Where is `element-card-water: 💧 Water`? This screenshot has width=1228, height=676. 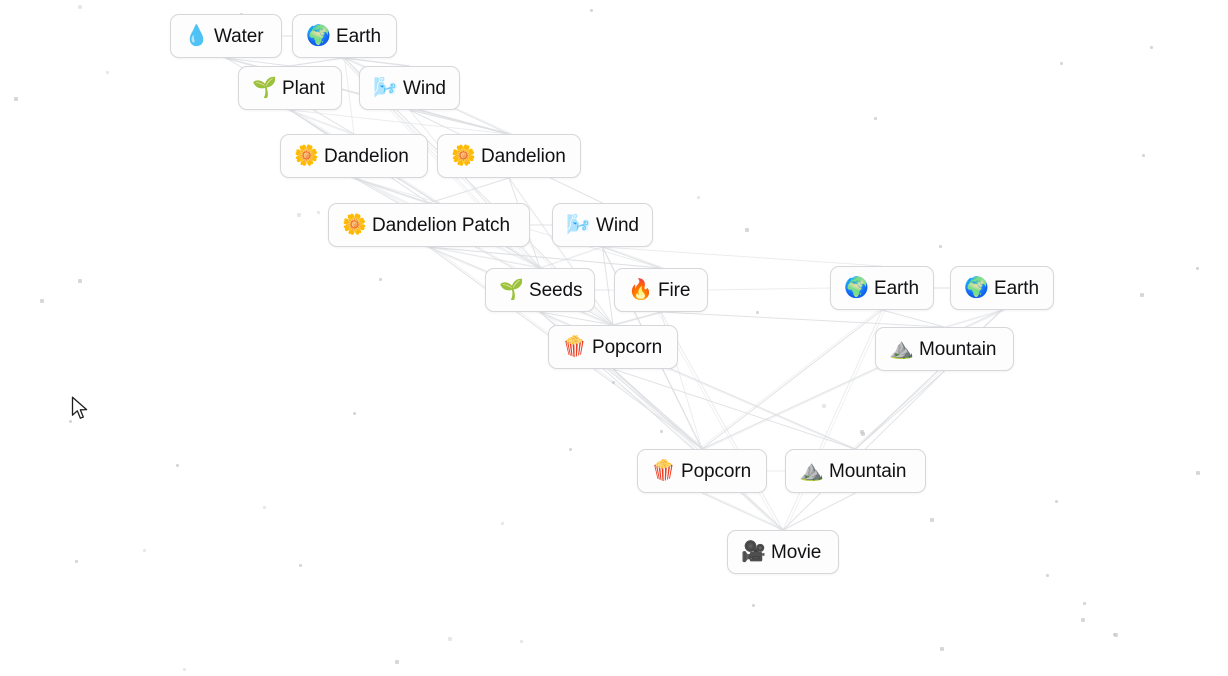
element-card-water: 💧 Water is located at coordinates (226, 36).